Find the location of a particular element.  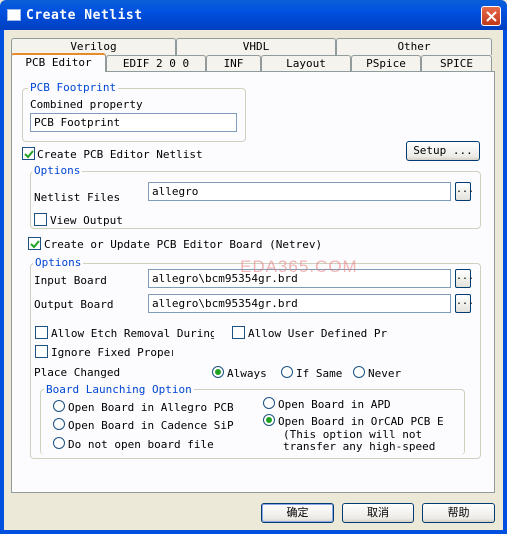

input-board-label: Input Board is located at coordinates (70, 280).